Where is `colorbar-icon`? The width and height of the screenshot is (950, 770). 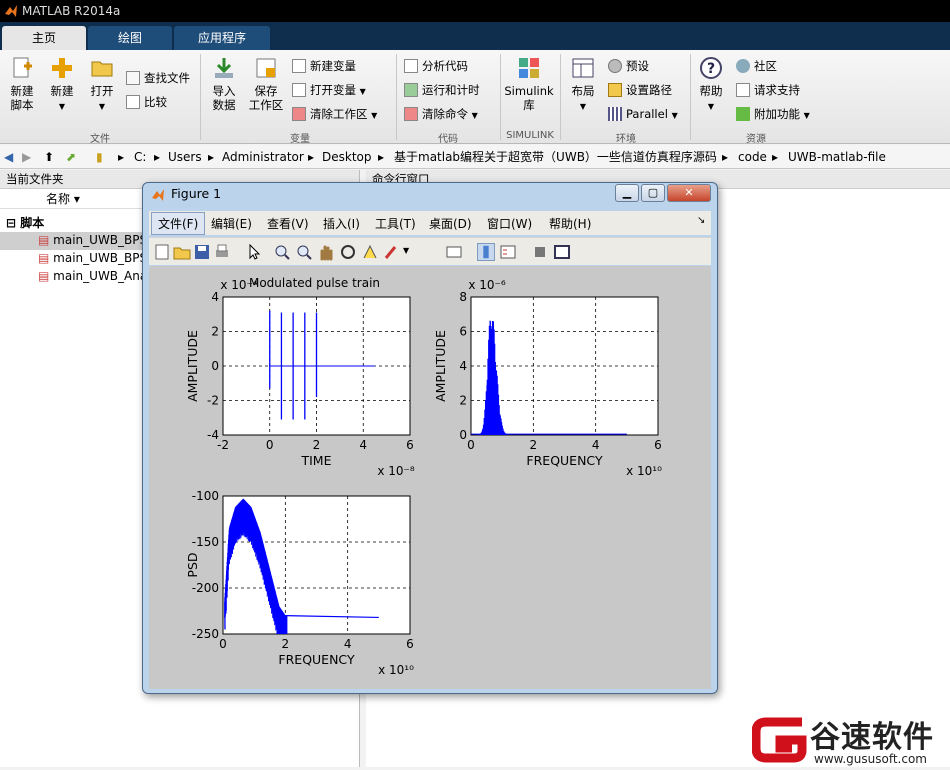
colorbar-icon is located at coordinates (486, 252).